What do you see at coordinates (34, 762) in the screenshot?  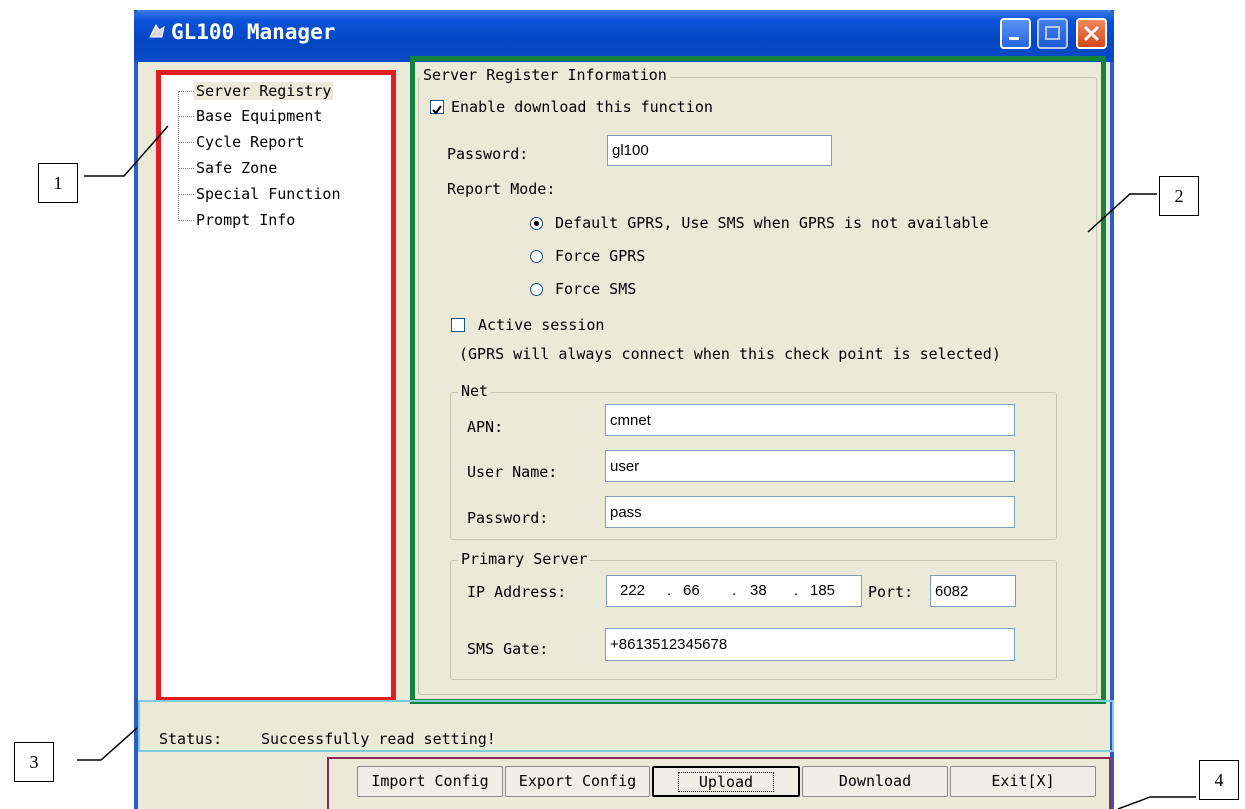 I see `callout-3: 3` at bounding box center [34, 762].